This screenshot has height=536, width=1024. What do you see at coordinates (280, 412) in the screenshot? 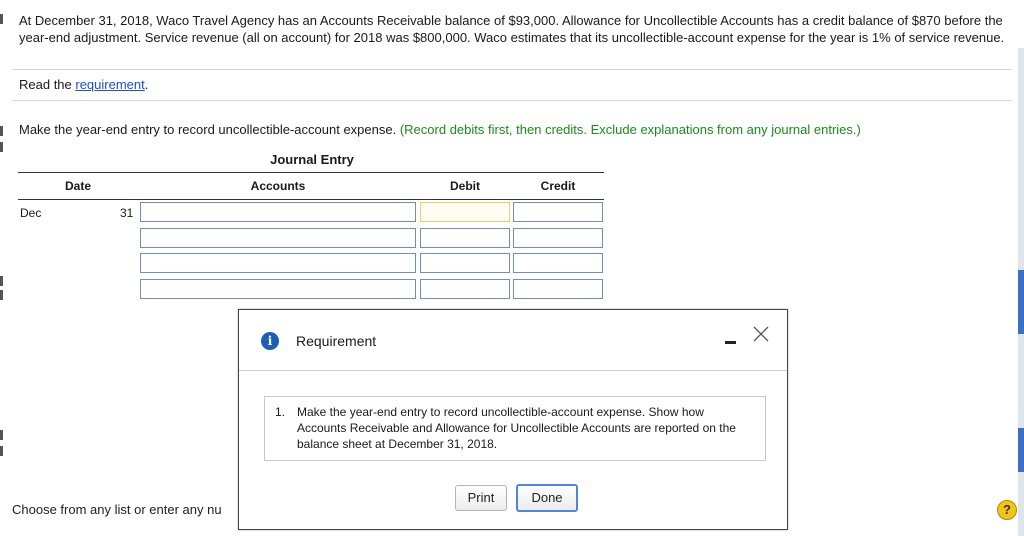
I see `requirement-number: 1.` at bounding box center [280, 412].